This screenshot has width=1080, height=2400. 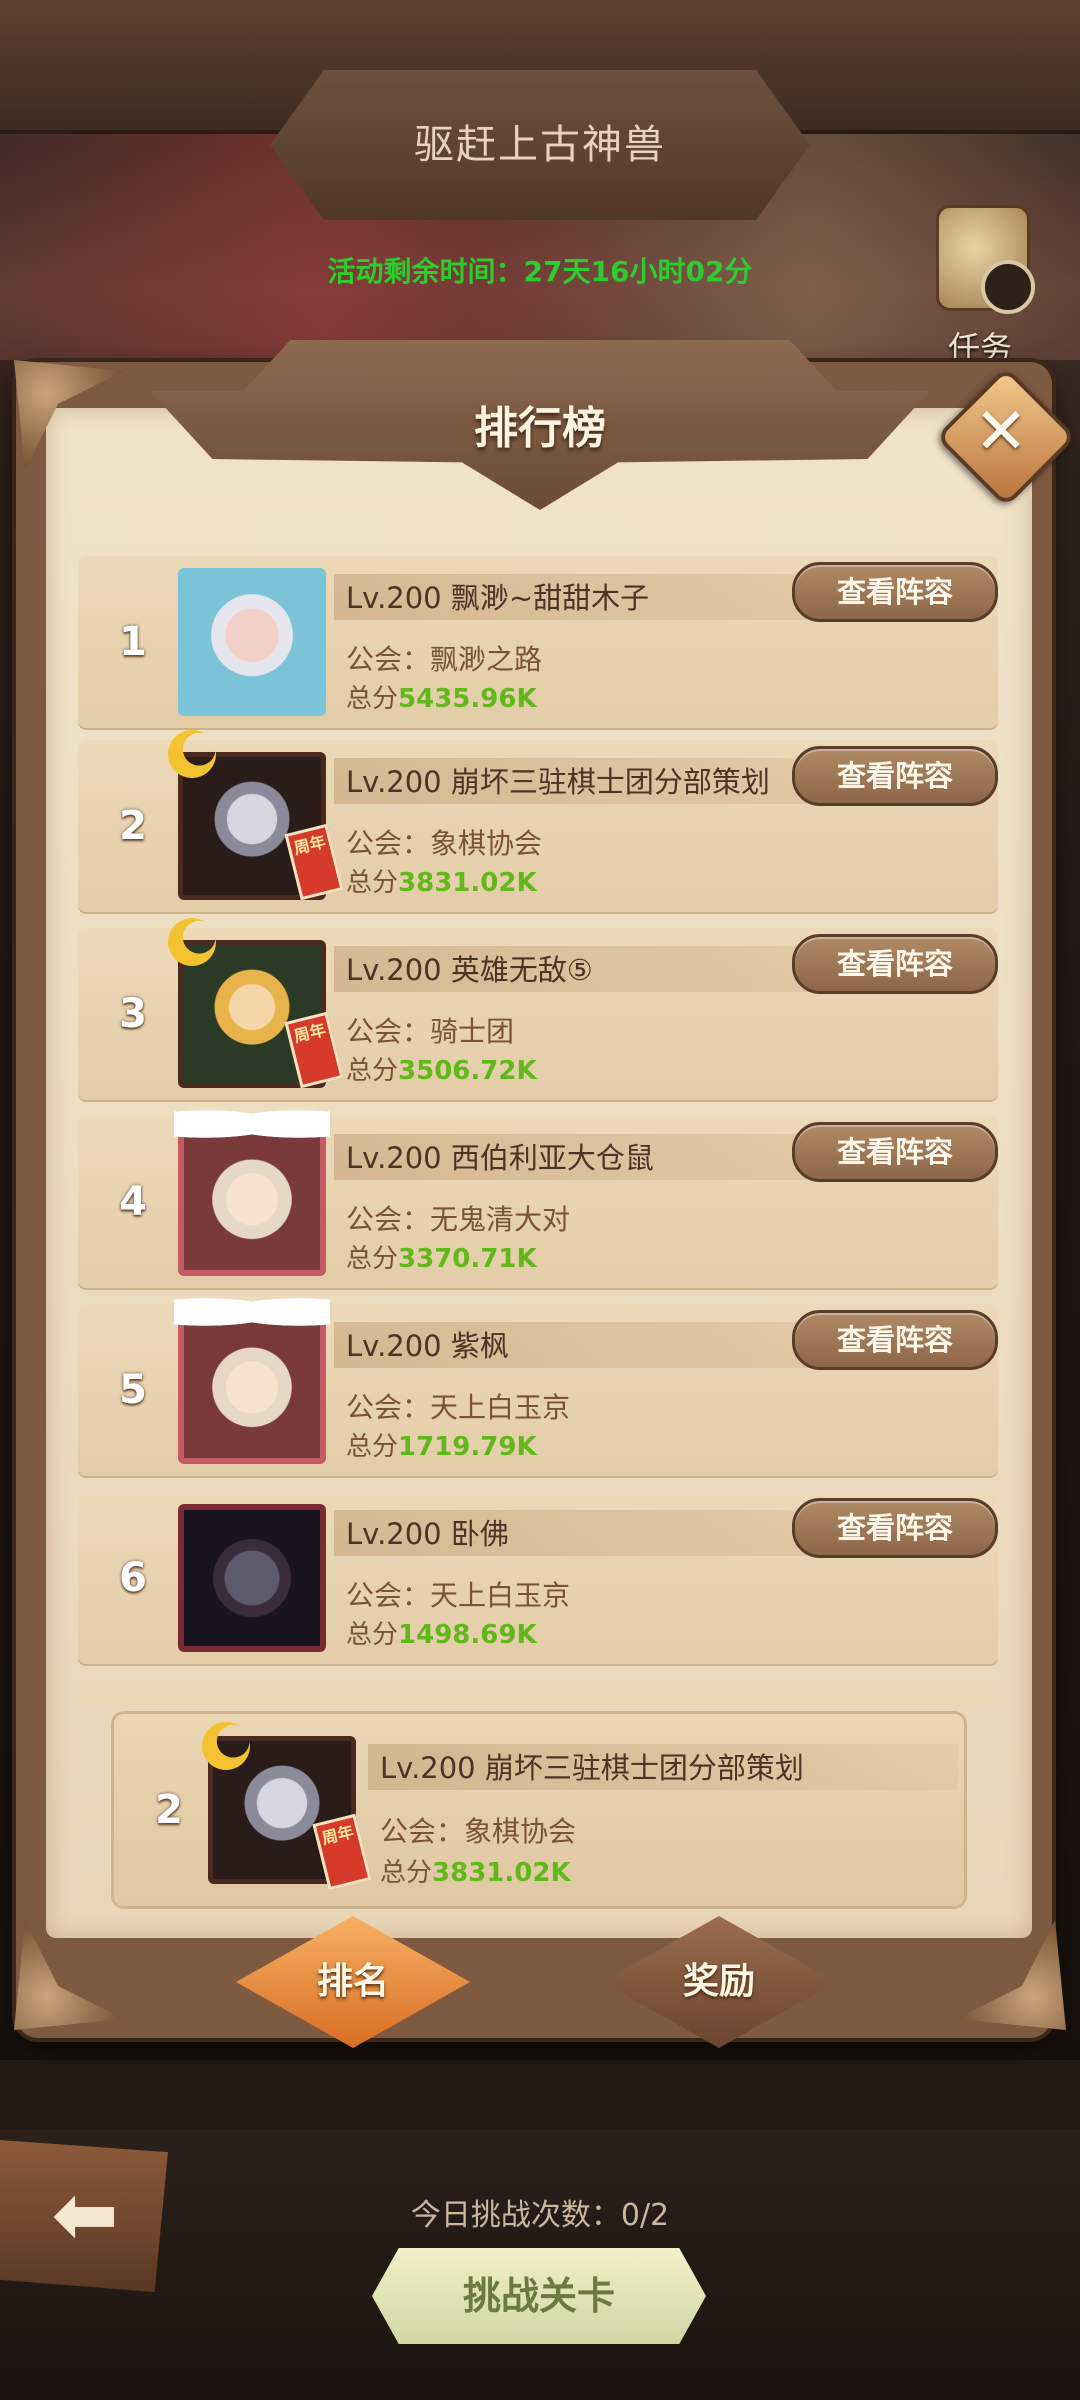 I want to click on back-arrow-icon: ⬅, so click(x=85, y=2215).